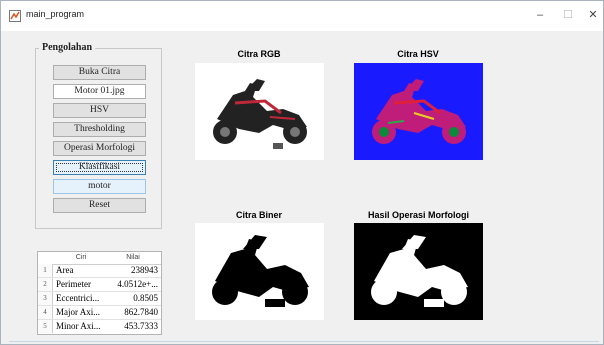 The width and height of the screenshot is (604, 345). Describe the element at coordinates (73, 284) in the screenshot. I see `table-cell-ciri: Perimeter` at that location.